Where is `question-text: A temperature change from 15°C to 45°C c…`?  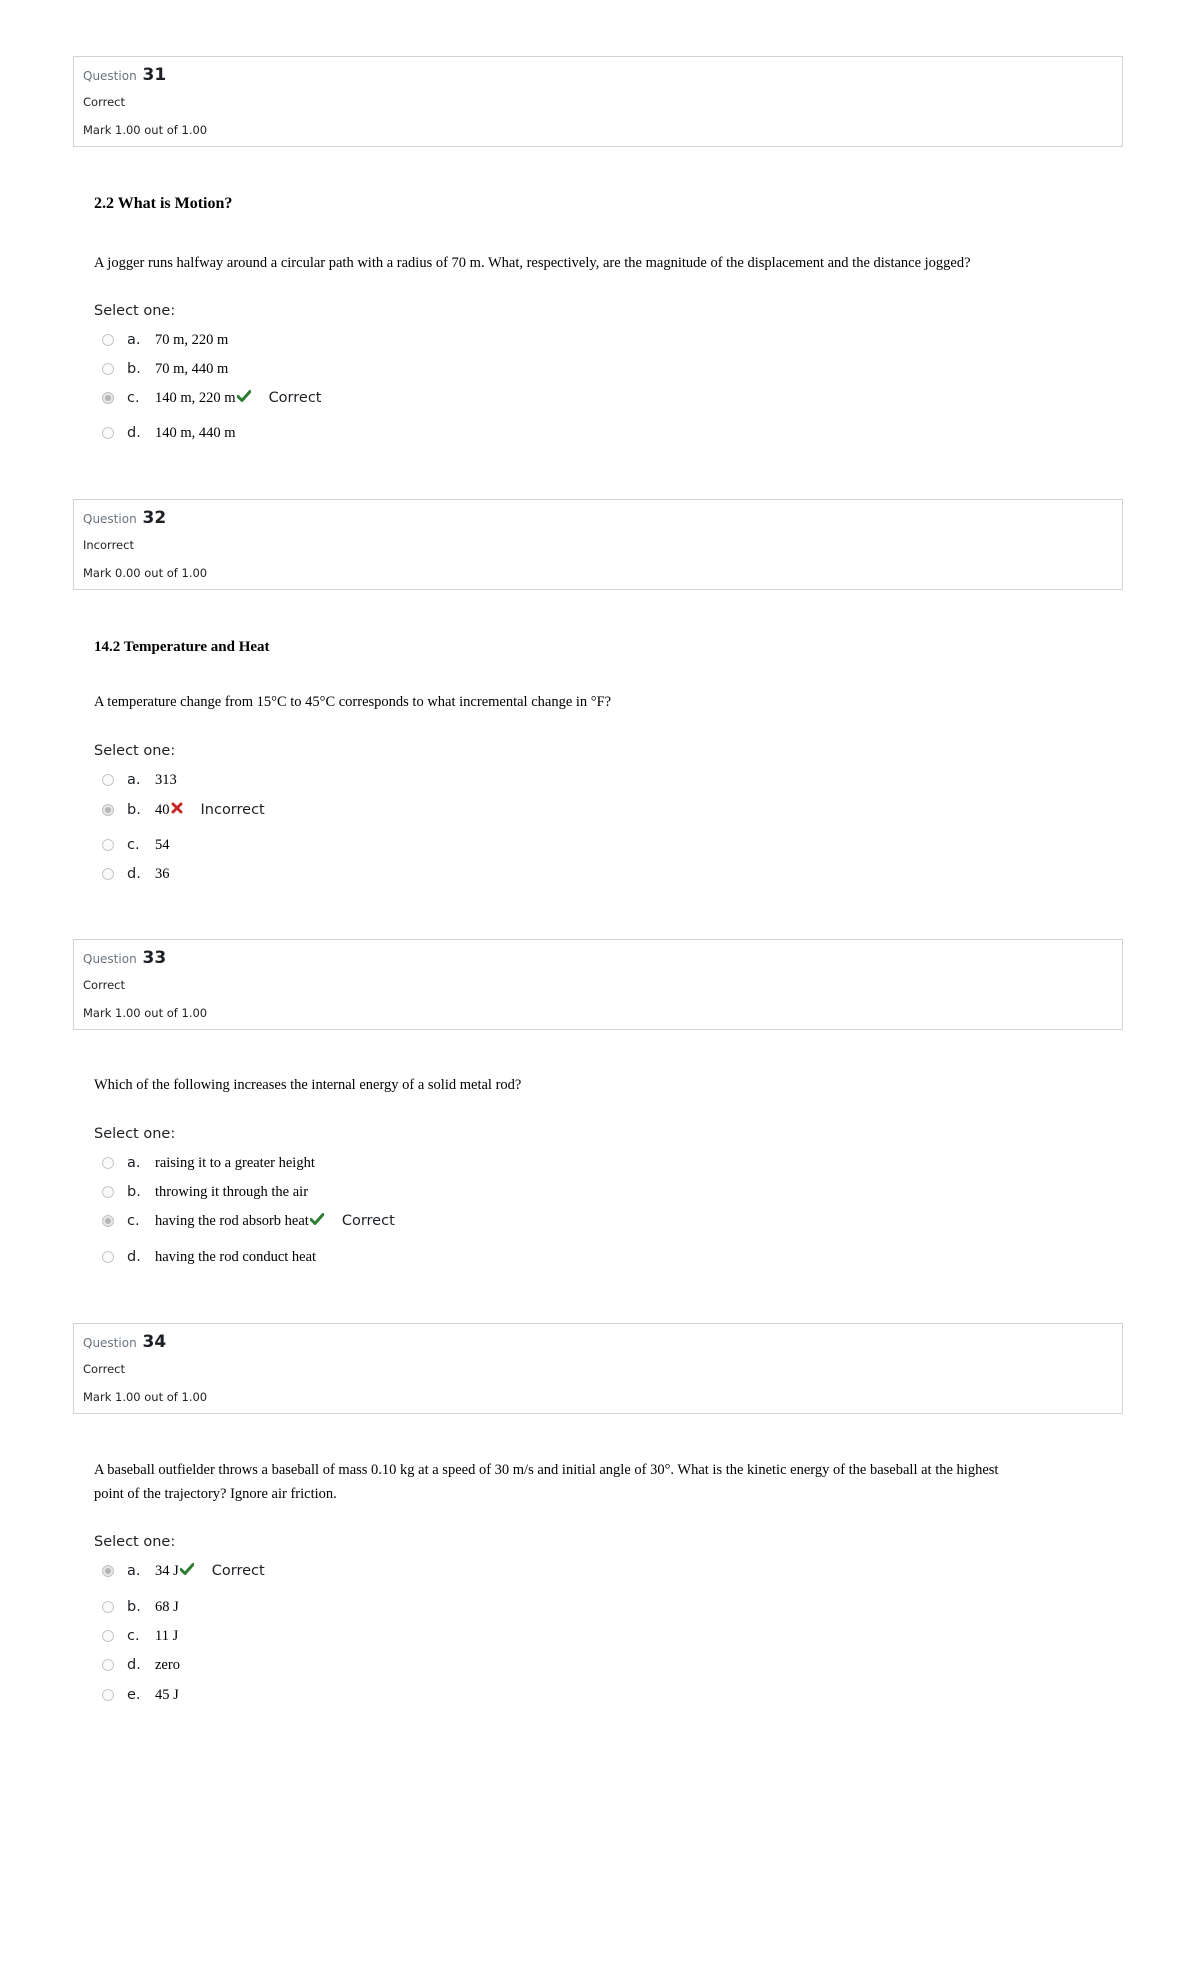
question-text: A temperature change from 15°C to 45°C c… is located at coordinates (353, 702).